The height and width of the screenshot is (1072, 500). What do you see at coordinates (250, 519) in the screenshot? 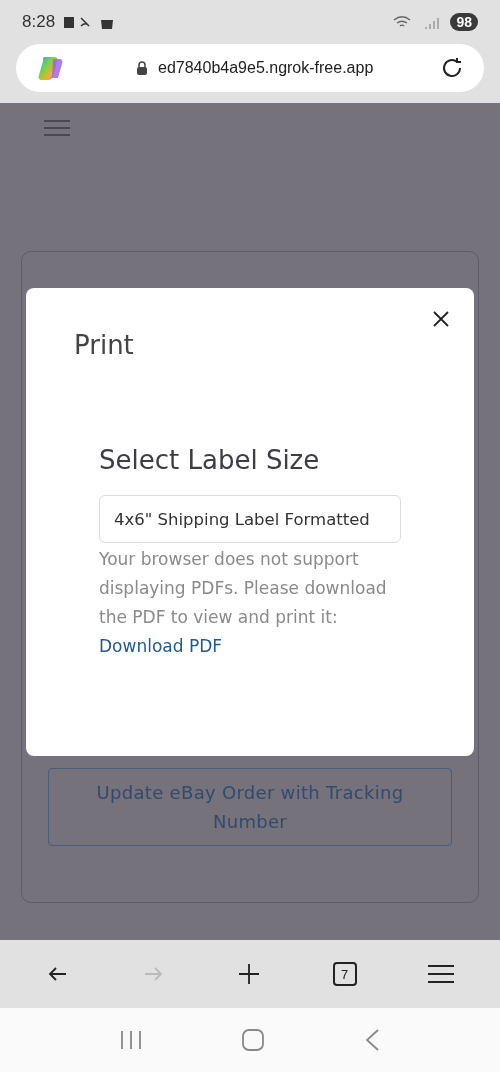
I see `label-size-select: 4x6" Shipping Label Formatted` at bounding box center [250, 519].